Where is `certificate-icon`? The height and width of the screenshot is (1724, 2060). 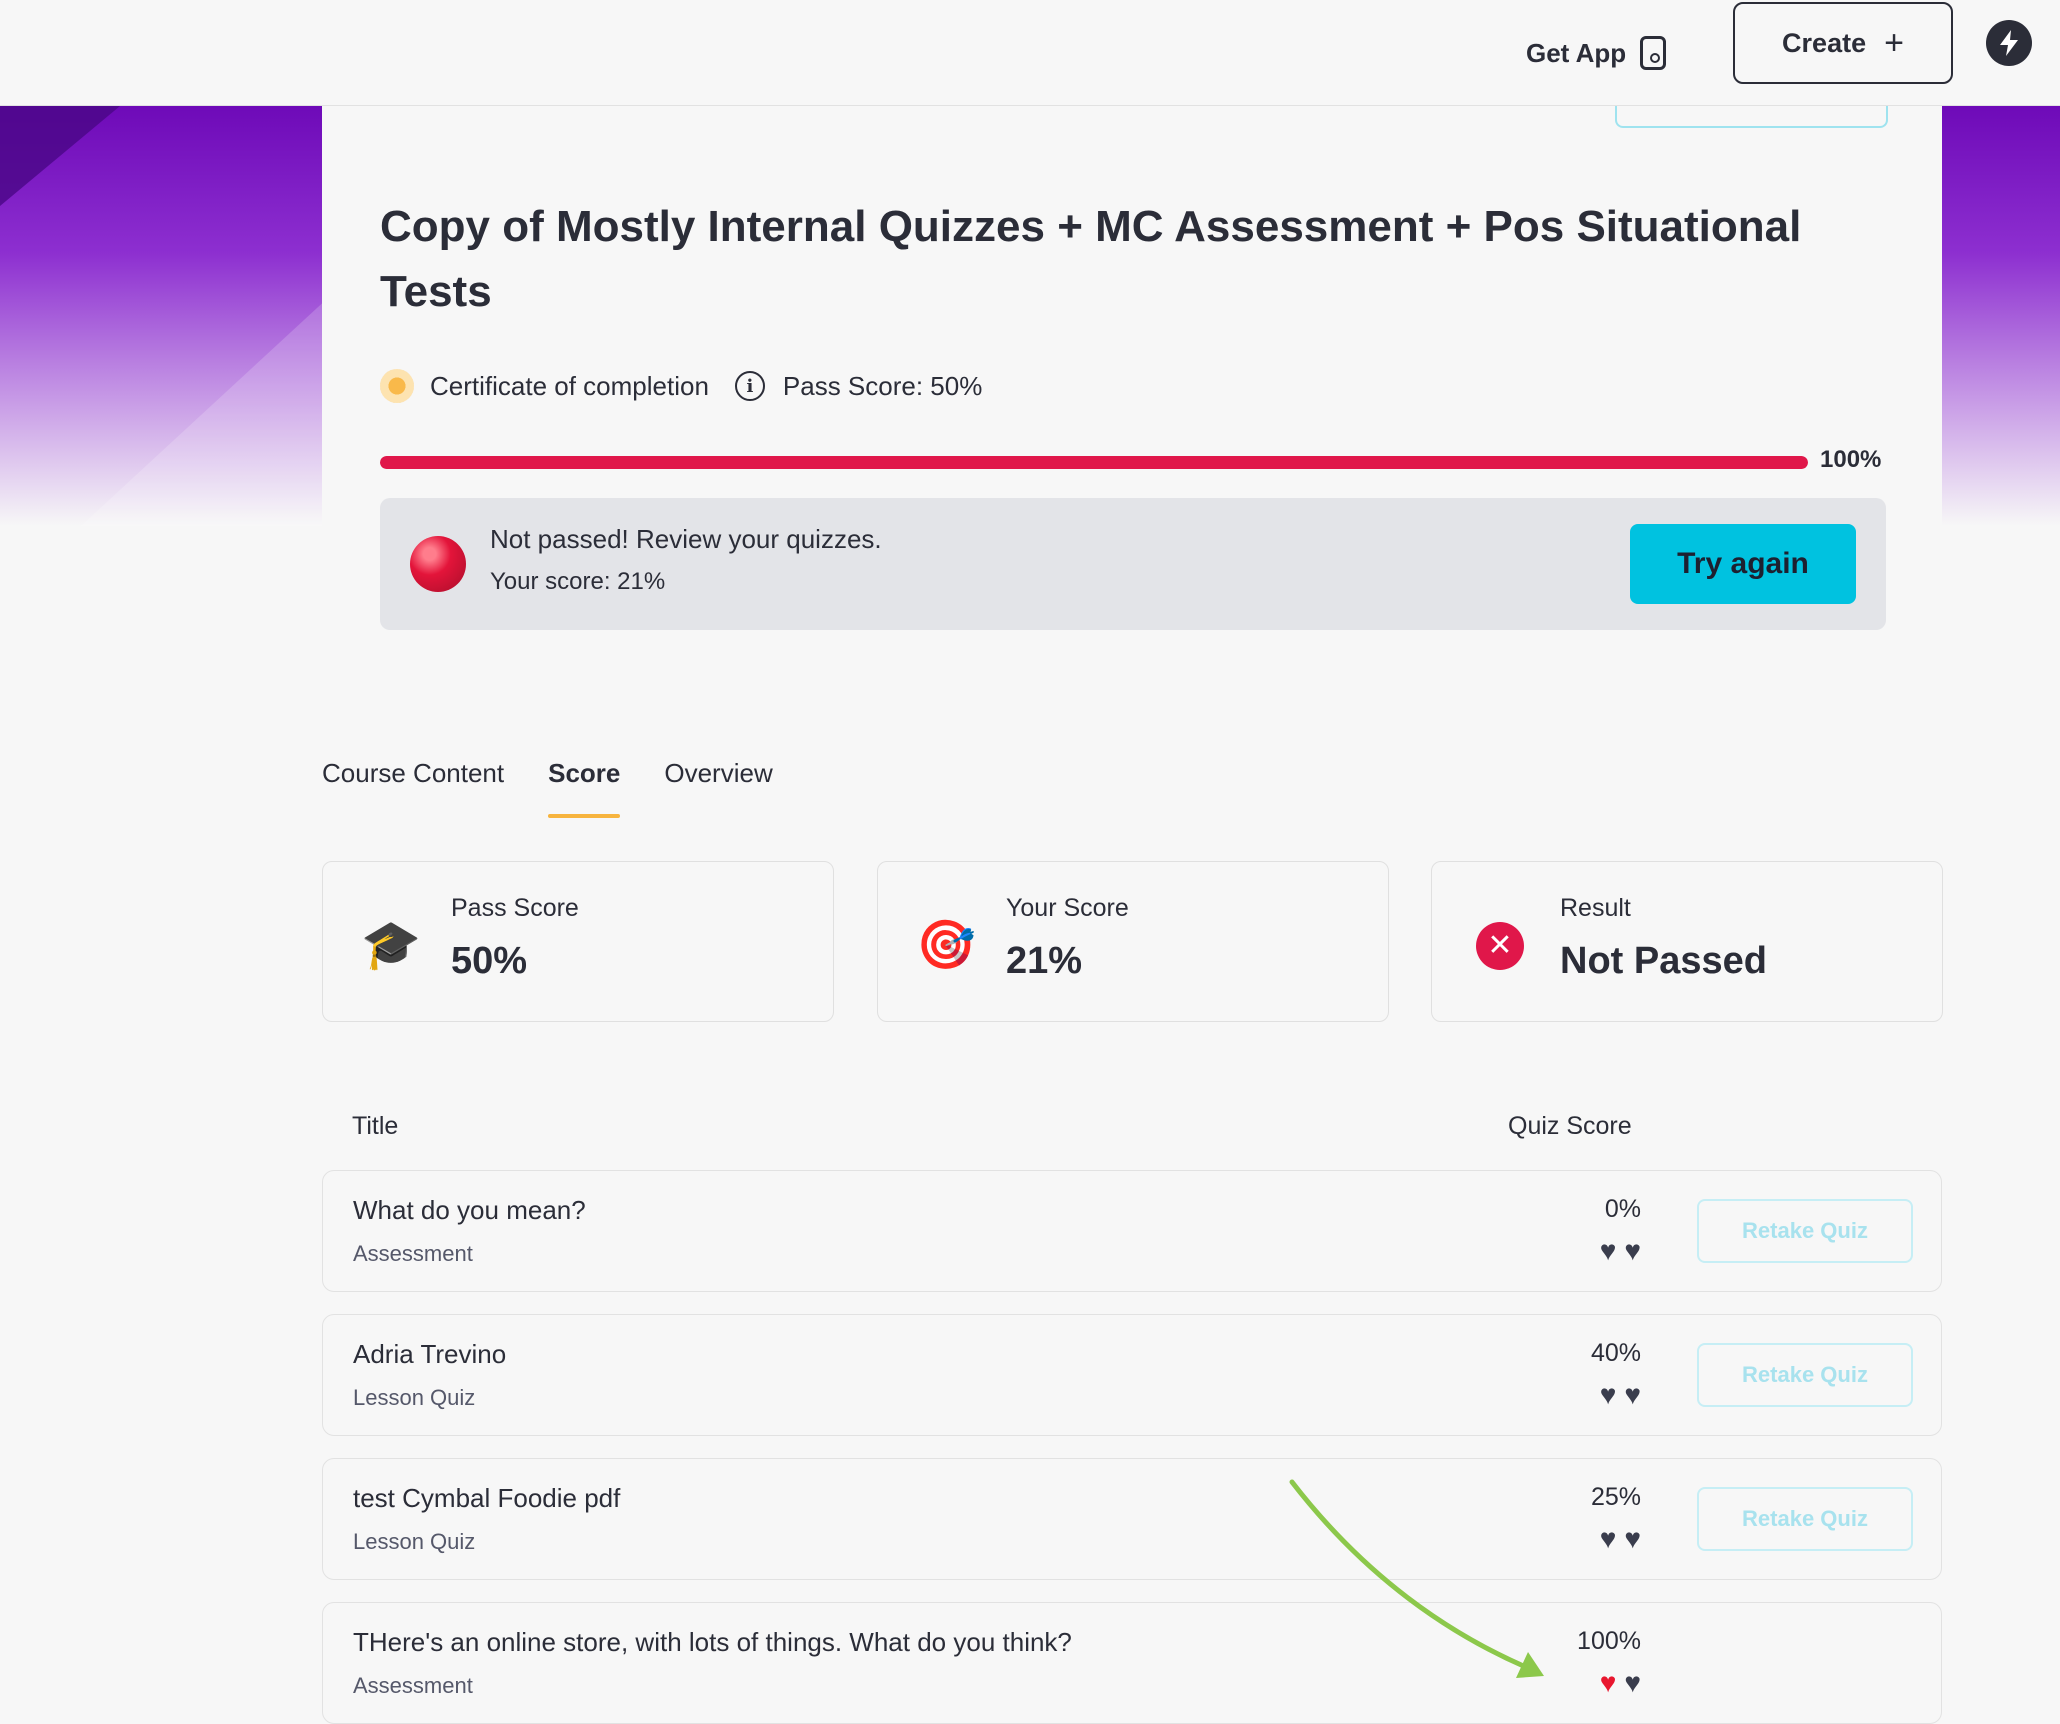 certificate-icon is located at coordinates (397, 386).